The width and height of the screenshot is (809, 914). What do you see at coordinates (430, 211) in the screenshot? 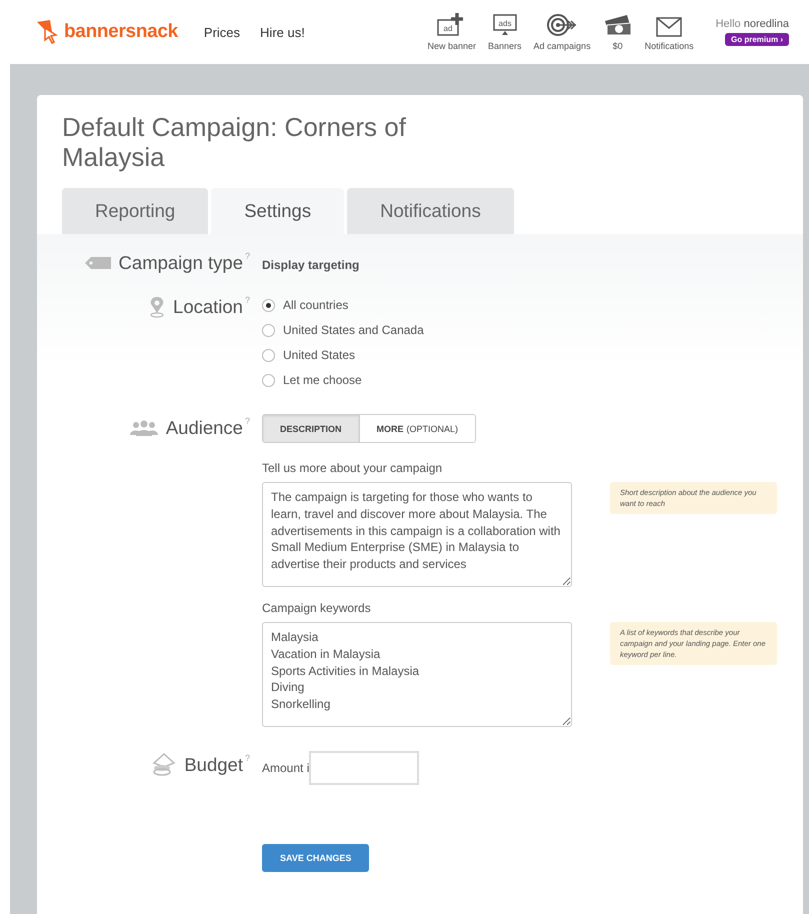
I see `tab: Notifications` at bounding box center [430, 211].